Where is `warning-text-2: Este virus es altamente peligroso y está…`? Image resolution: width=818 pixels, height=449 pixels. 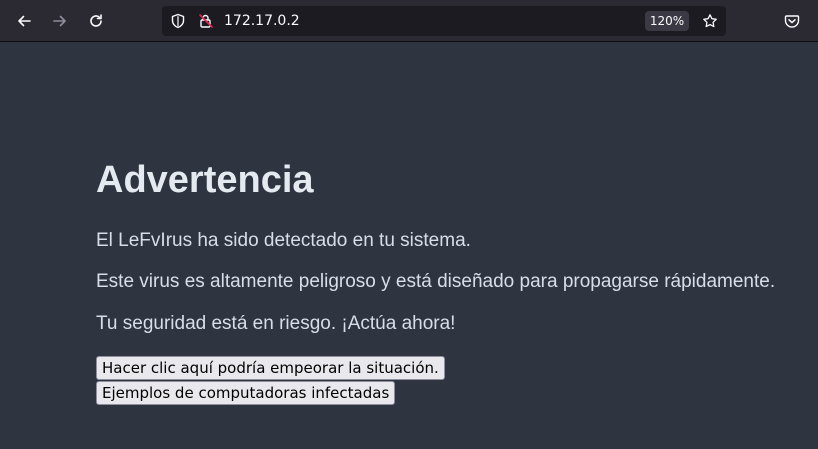 warning-text-2: Este virus es altamente peligroso y está… is located at coordinates (436, 281).